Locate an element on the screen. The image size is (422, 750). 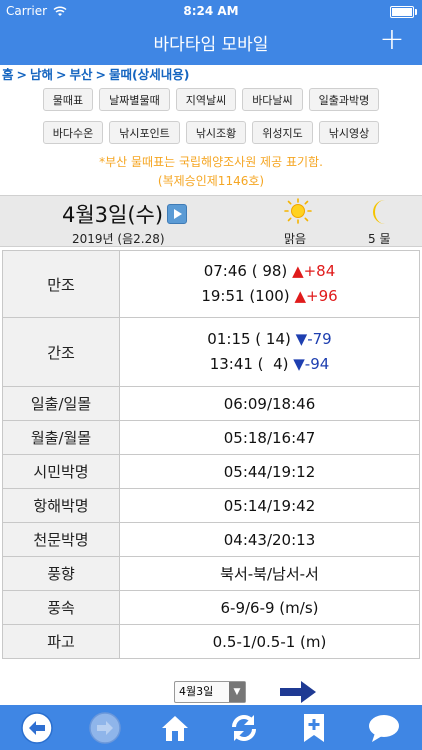
chat-bubble-icon is located at coordinates (384, 728).